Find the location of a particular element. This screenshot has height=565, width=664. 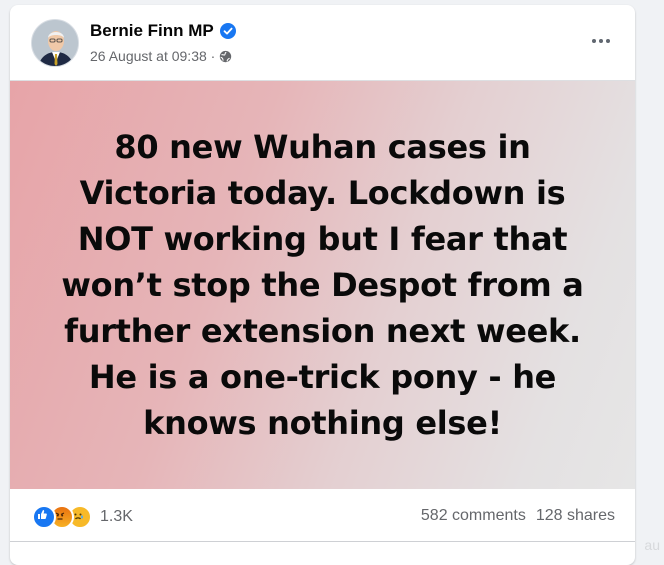

author-name: Bernie Finn MP is located at coordinates (163, 31).